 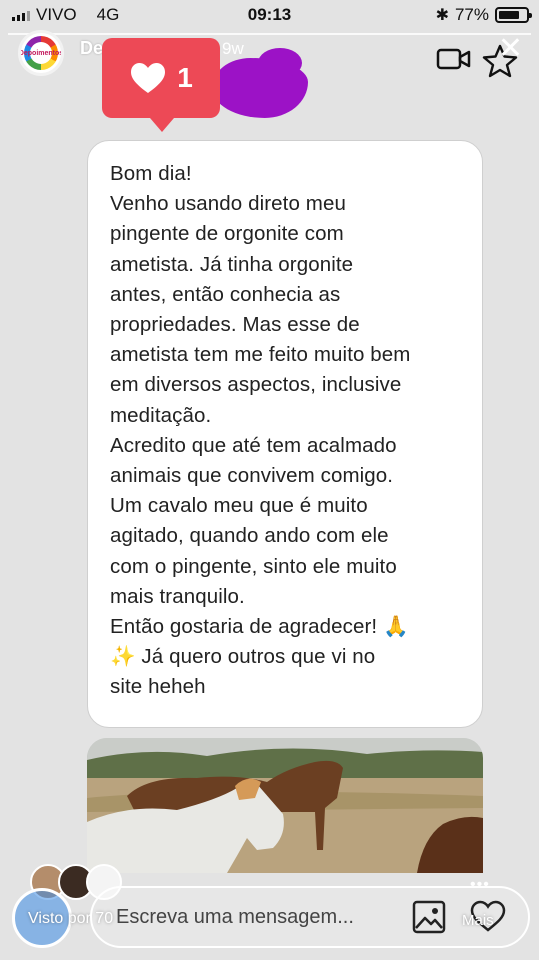 I want to click on image-icon, so click(x=429, y=917).